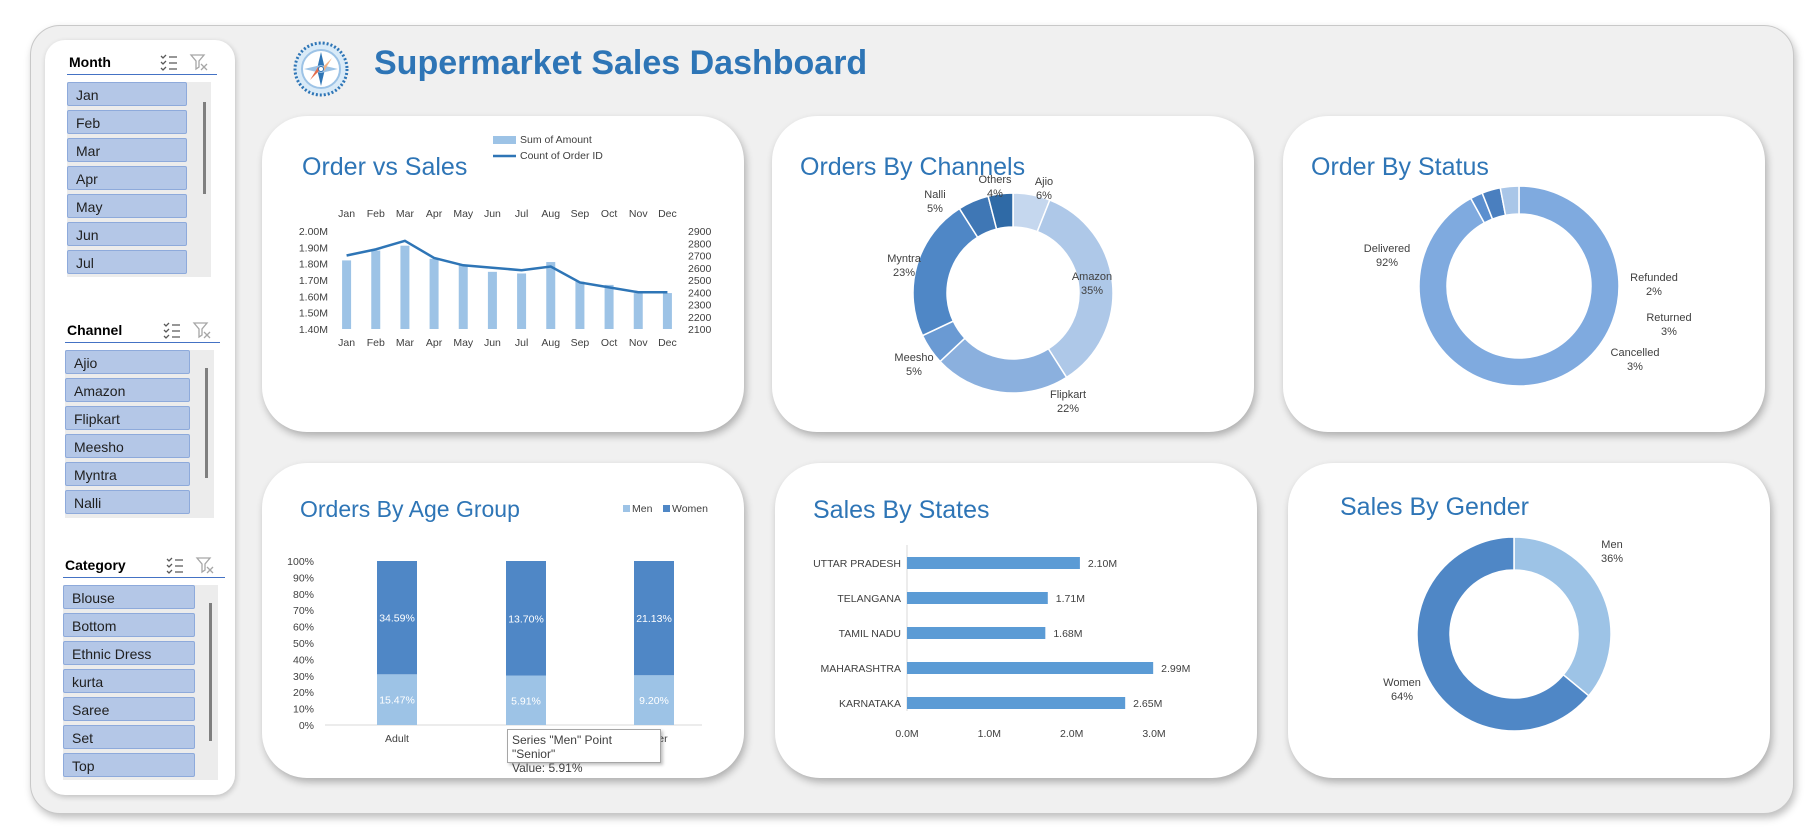 The width and height of the screenshot is (1818, 839). I want to click on x-tick-label: Apr, so click(434, 343).